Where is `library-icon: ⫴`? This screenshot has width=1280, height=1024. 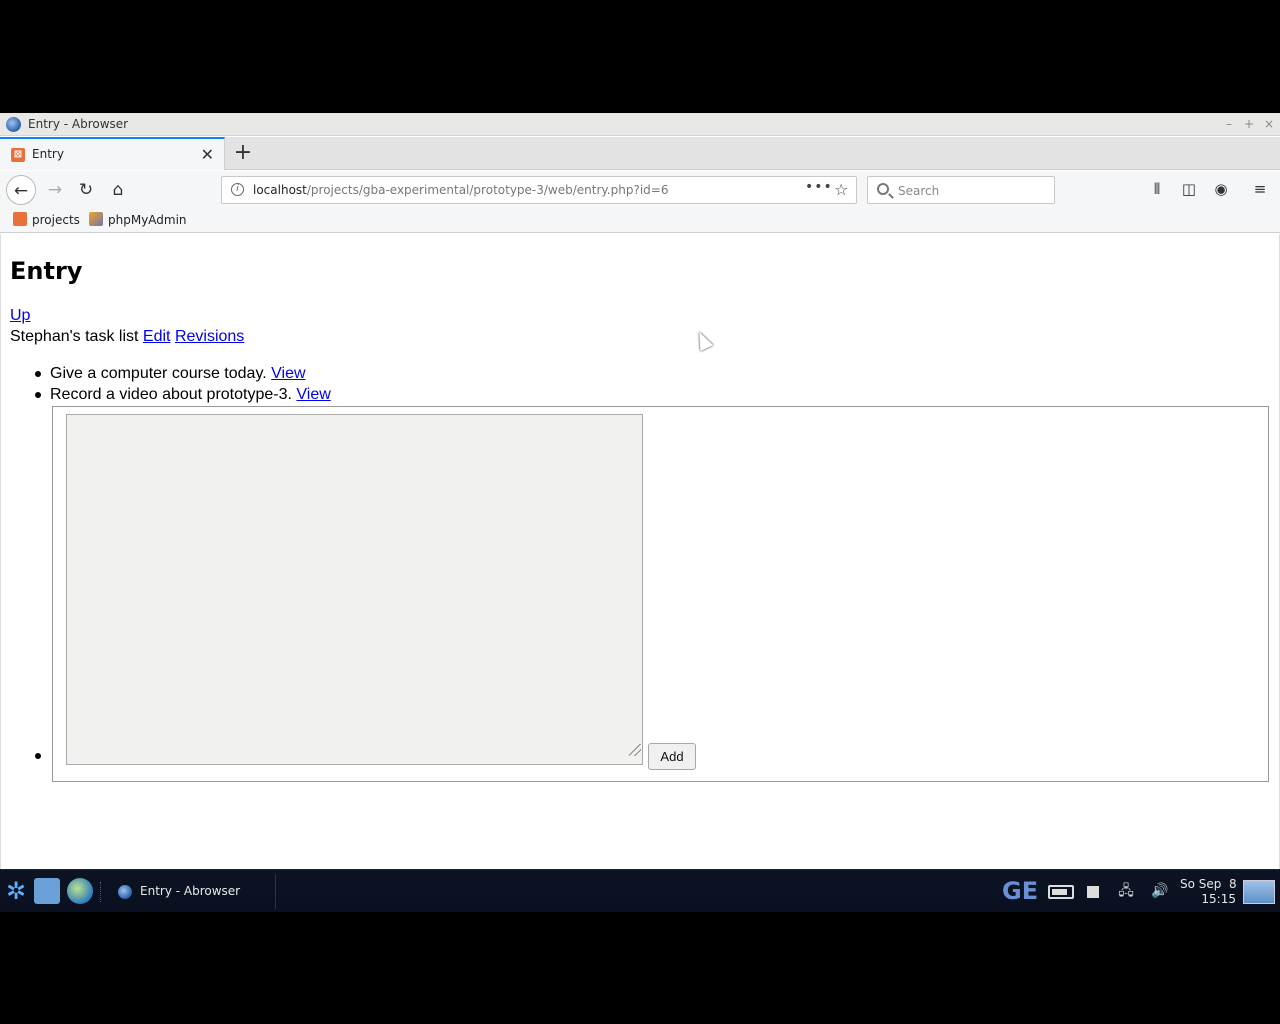
library-icon: ⫴ is located at coordinates (1157, 189).